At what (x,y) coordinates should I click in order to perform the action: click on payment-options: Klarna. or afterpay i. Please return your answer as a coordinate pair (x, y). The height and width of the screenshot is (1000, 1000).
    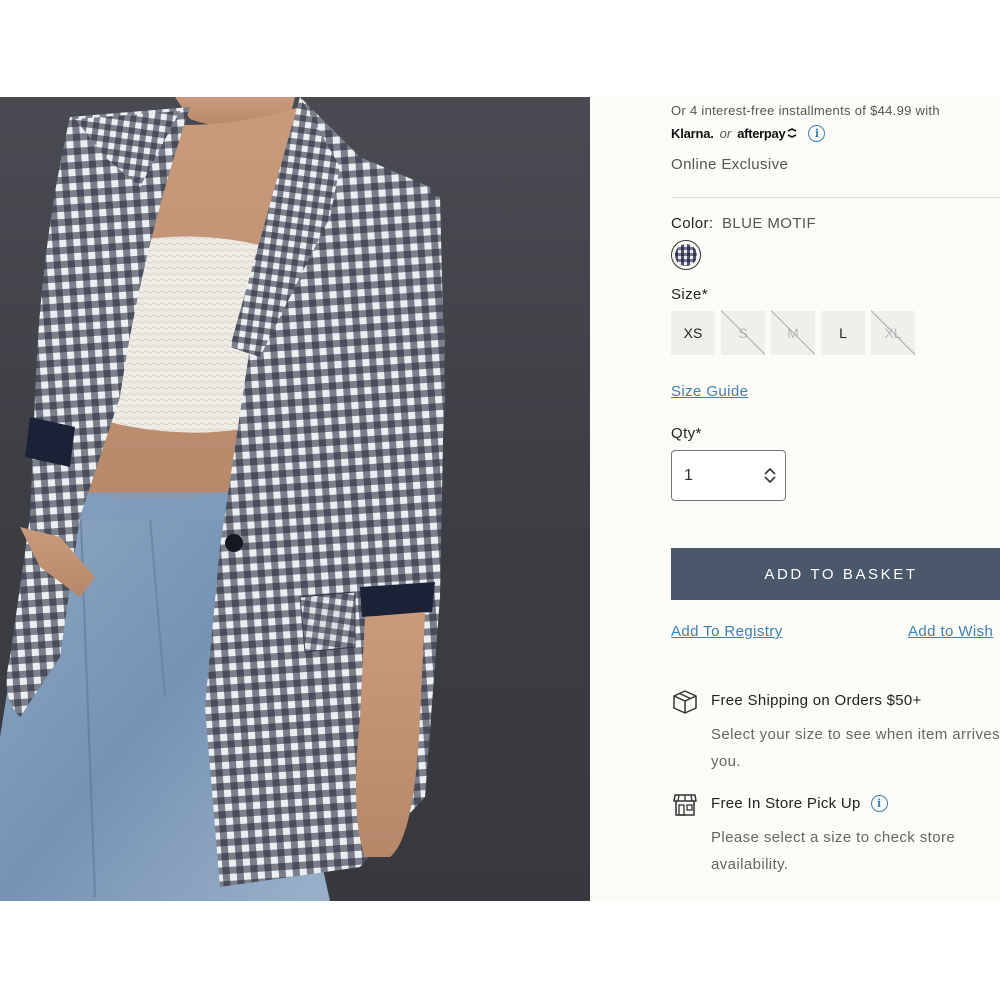
    Looking at the image, I should click on (748, 133).